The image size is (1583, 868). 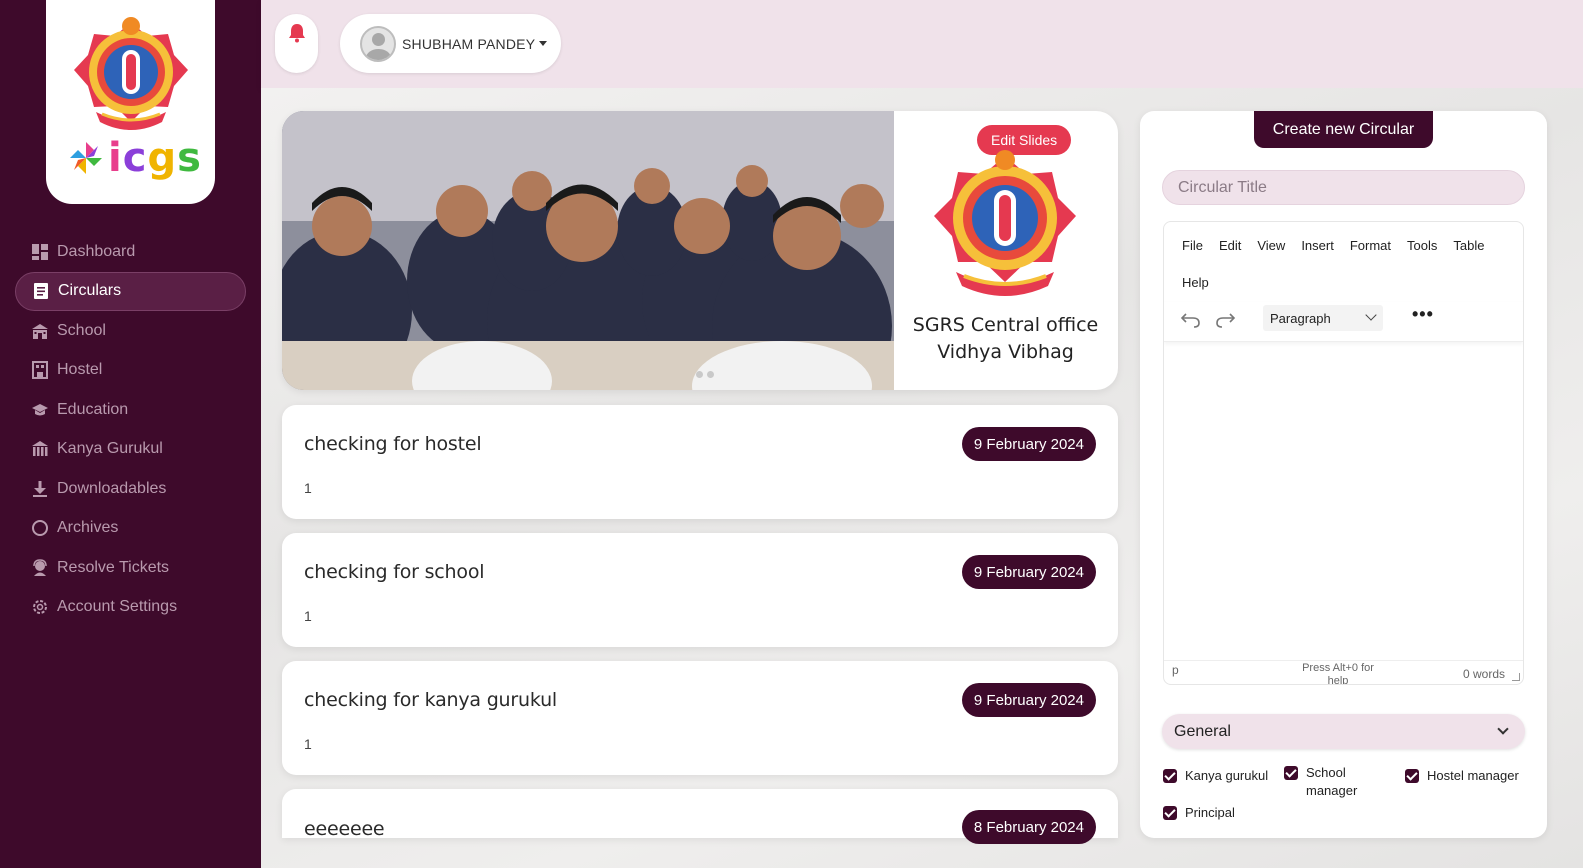 What do you see at coordinates (1343, 502) in the screenshot?
I see `editor-content-area` at bounding box center [1343, 502].